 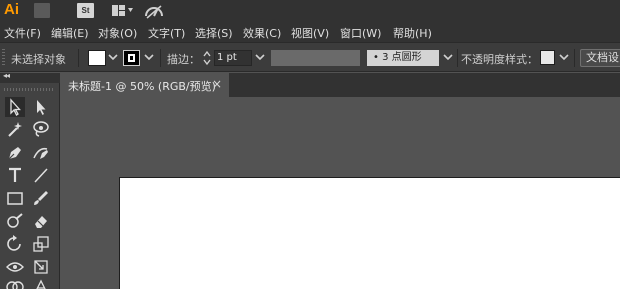 I want to click on menu-object: 对象(O), so click(x=117, y=33).